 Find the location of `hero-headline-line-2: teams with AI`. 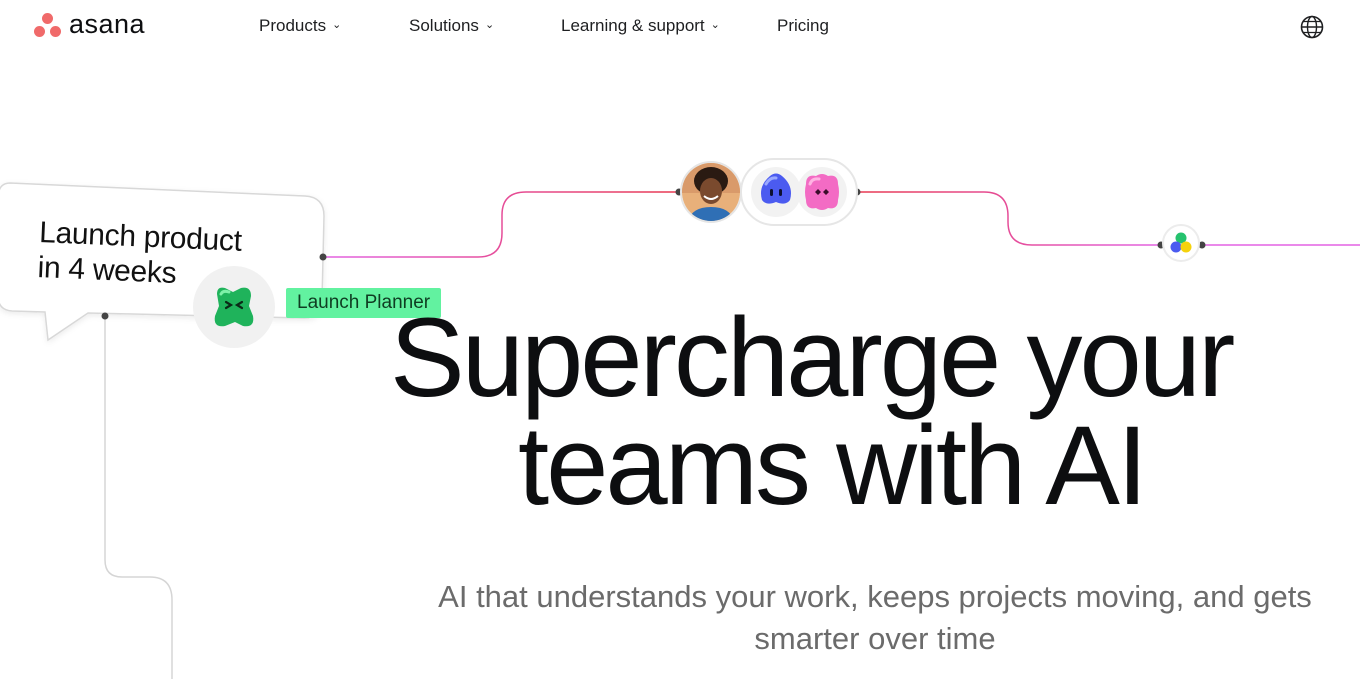

hero-headline-line-2: teams with AI is located at coordinates (833, 465).